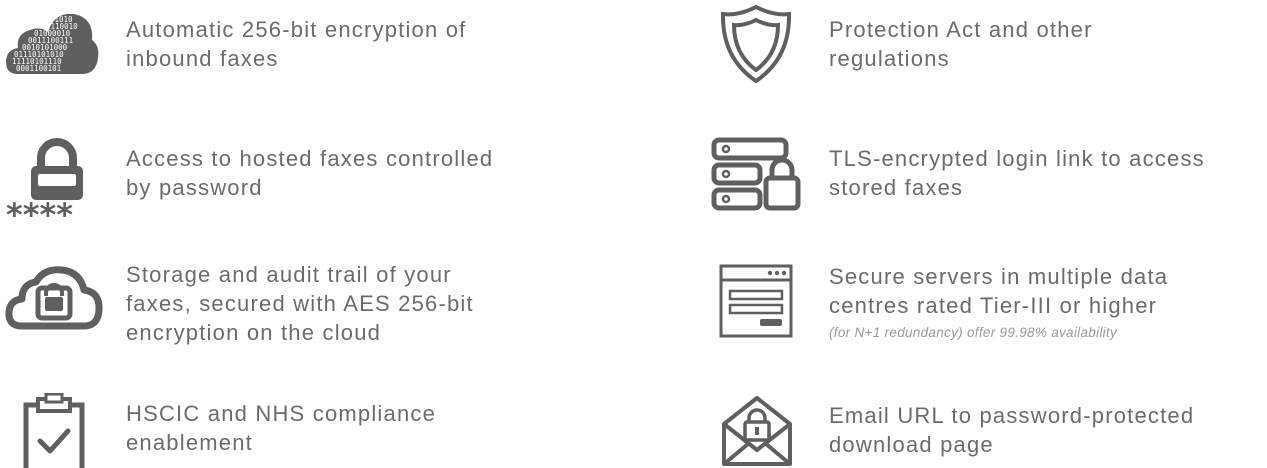 The width and height of the screenshot is (1267, 468). I want to click on feature-text-line: Email URL to password-protected, so click(1012, 415).